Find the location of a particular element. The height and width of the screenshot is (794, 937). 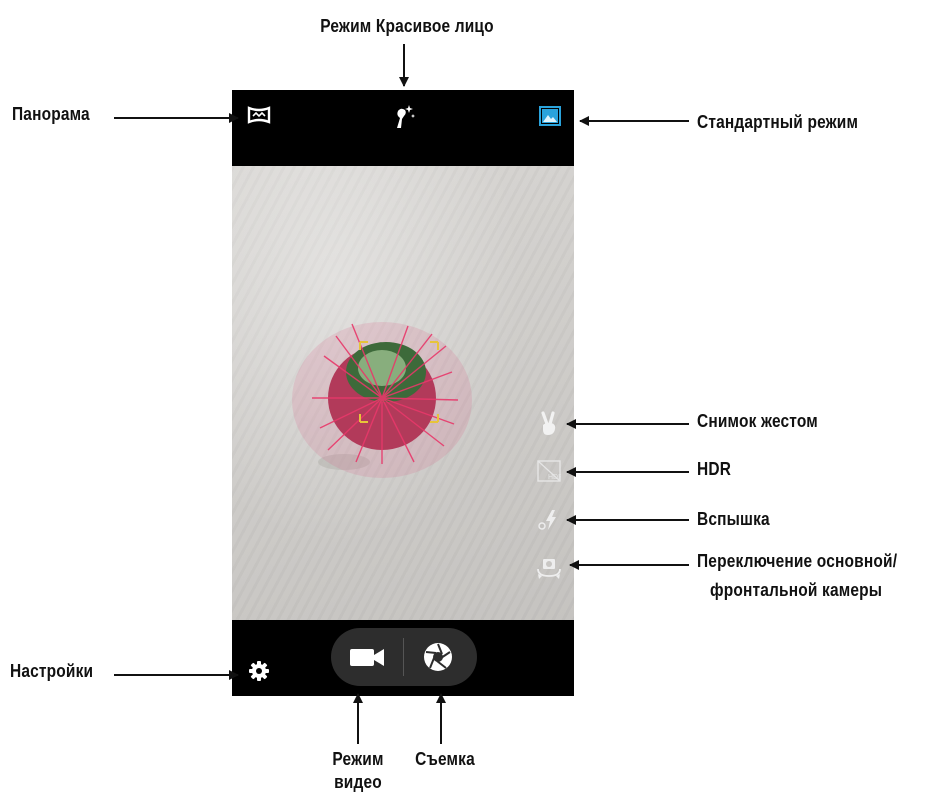

label-shoot: Съемка is located at coordinates (445, 759).